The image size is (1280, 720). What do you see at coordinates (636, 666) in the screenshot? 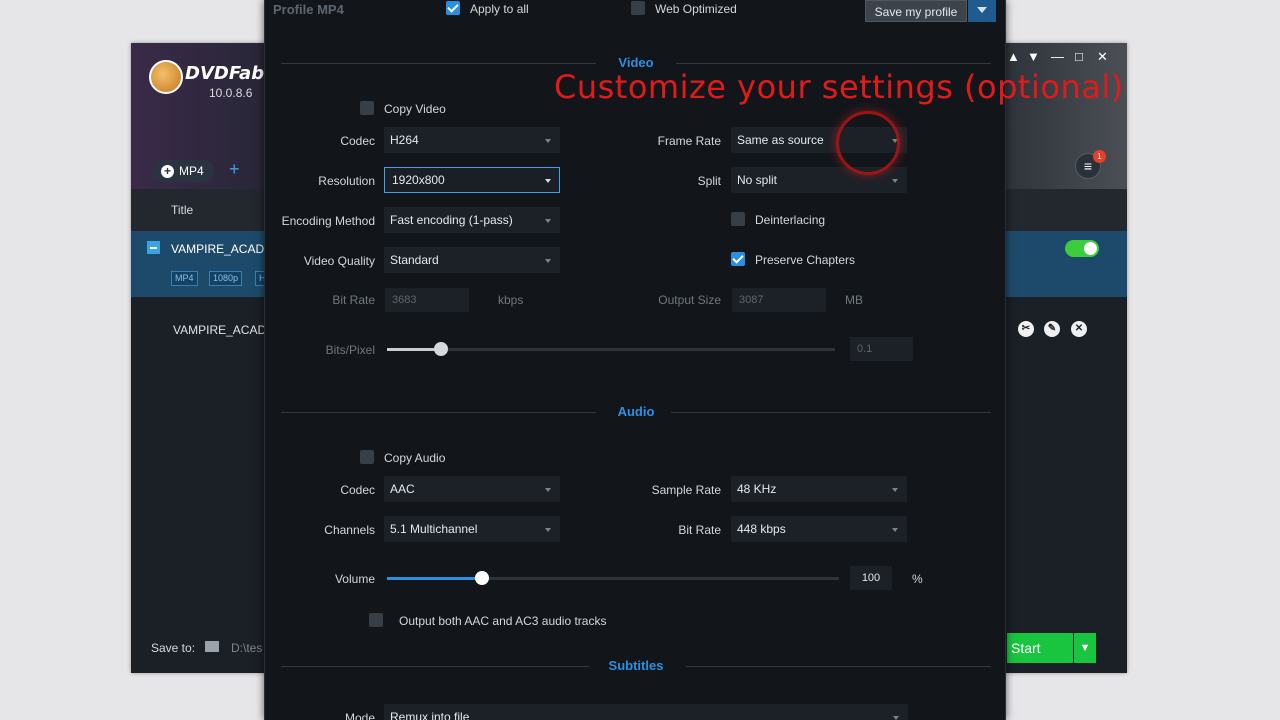
I see `subtitles-section-header: Subtitles` at bounding box center [636, 666].